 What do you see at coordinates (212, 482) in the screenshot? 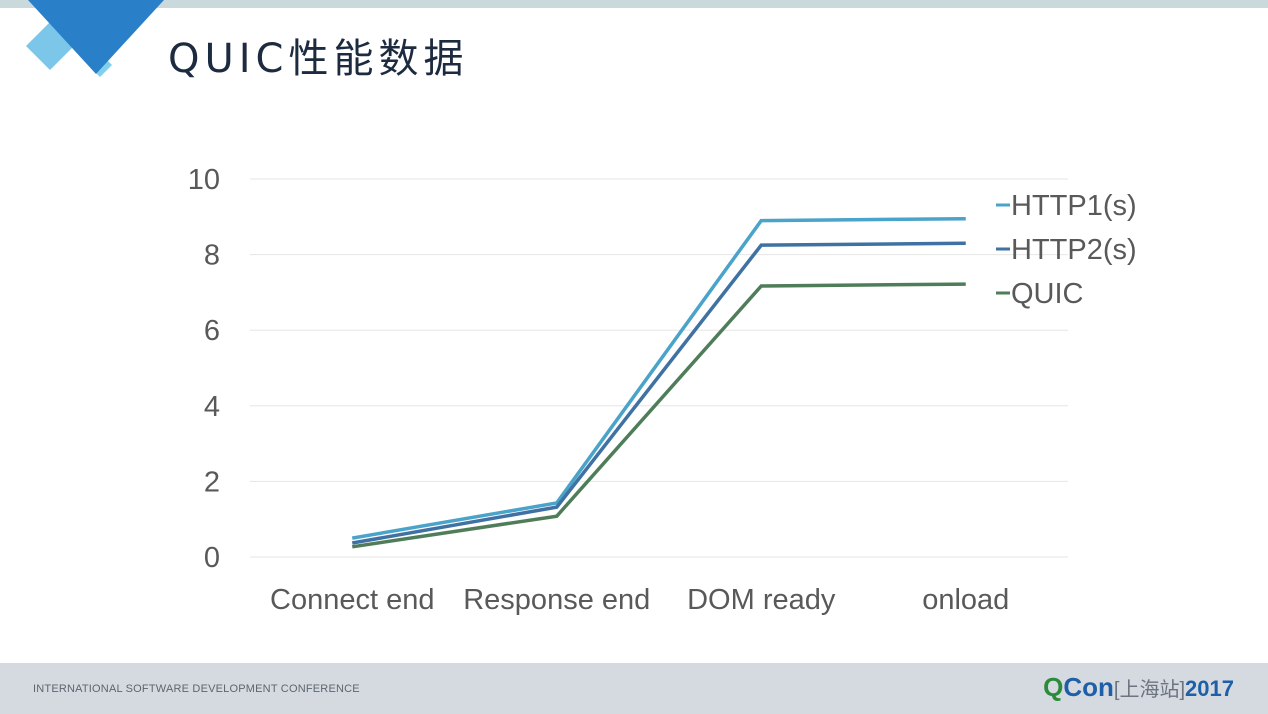
I see `y-tick-label: 2` at bounding box center [212, 482].